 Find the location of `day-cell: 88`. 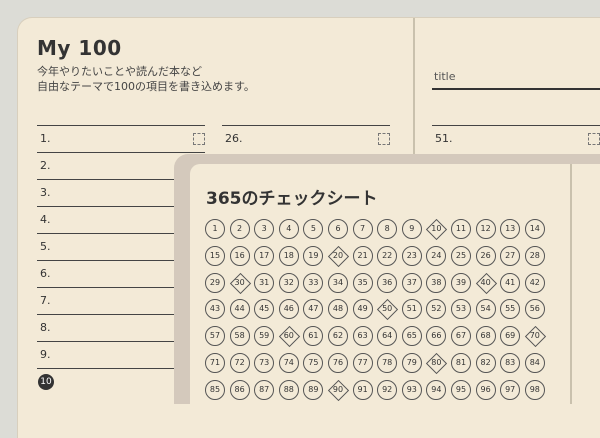

day-cell: 88 is located at coordinates (288, 389).